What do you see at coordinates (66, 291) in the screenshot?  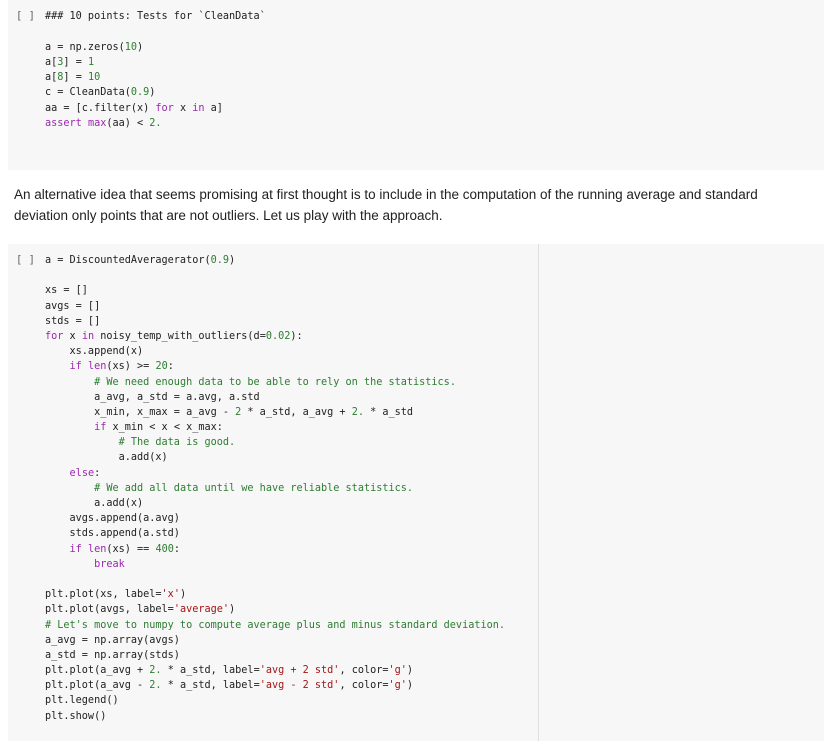 I see `code-line: xs = []` at bounding box center [66, 291].